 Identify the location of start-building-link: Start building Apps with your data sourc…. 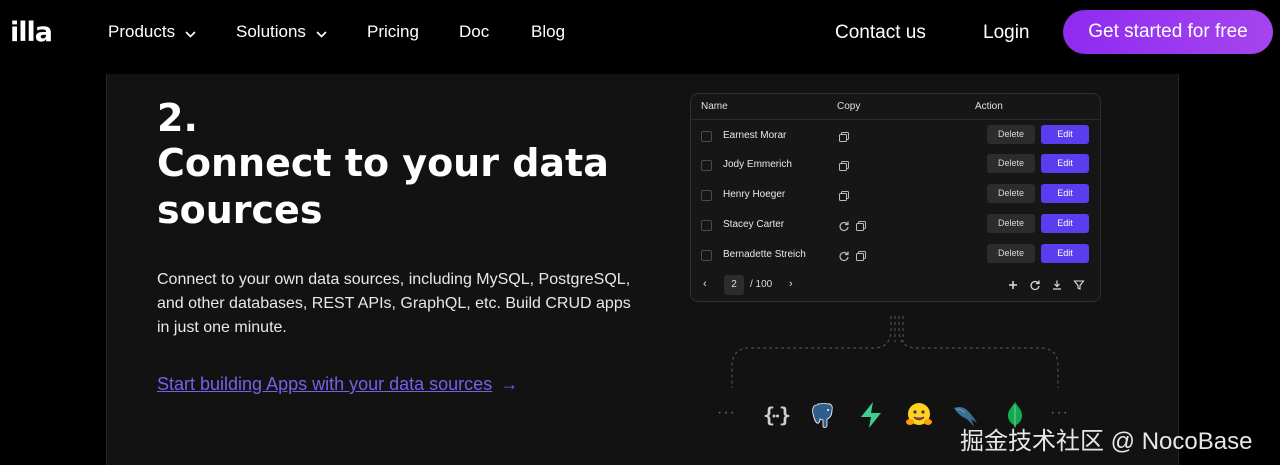
(337, 384).